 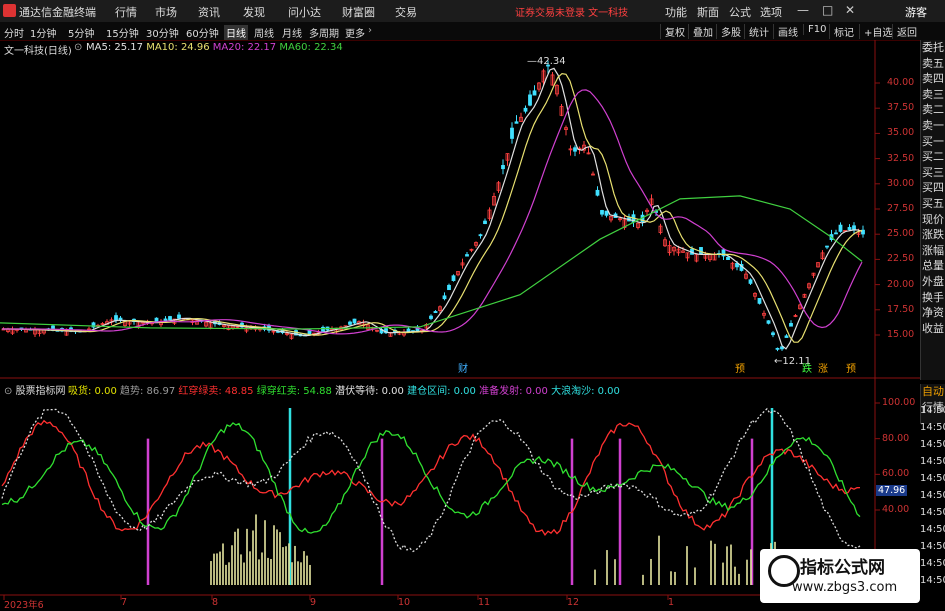 I want to click on settings-circle-icon: ⊙, so click(x=78, y=47).